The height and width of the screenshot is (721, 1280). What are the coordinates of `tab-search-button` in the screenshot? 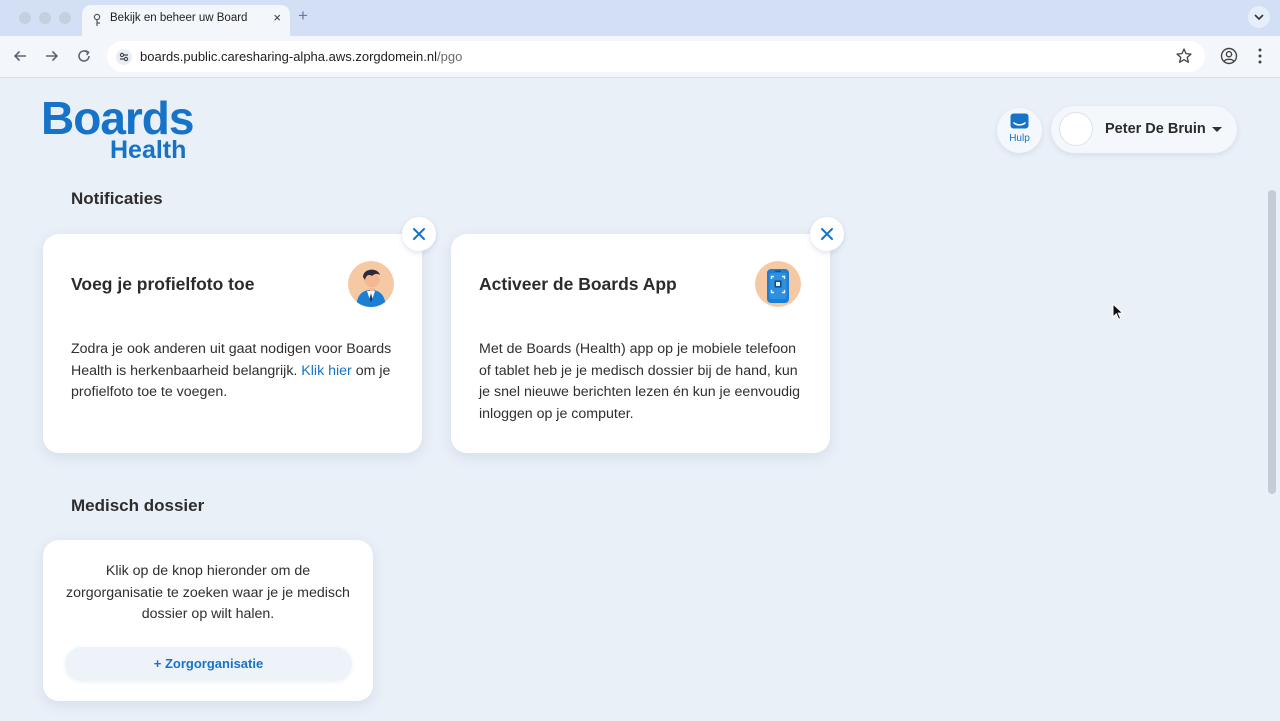 It's located at (1259, 17).